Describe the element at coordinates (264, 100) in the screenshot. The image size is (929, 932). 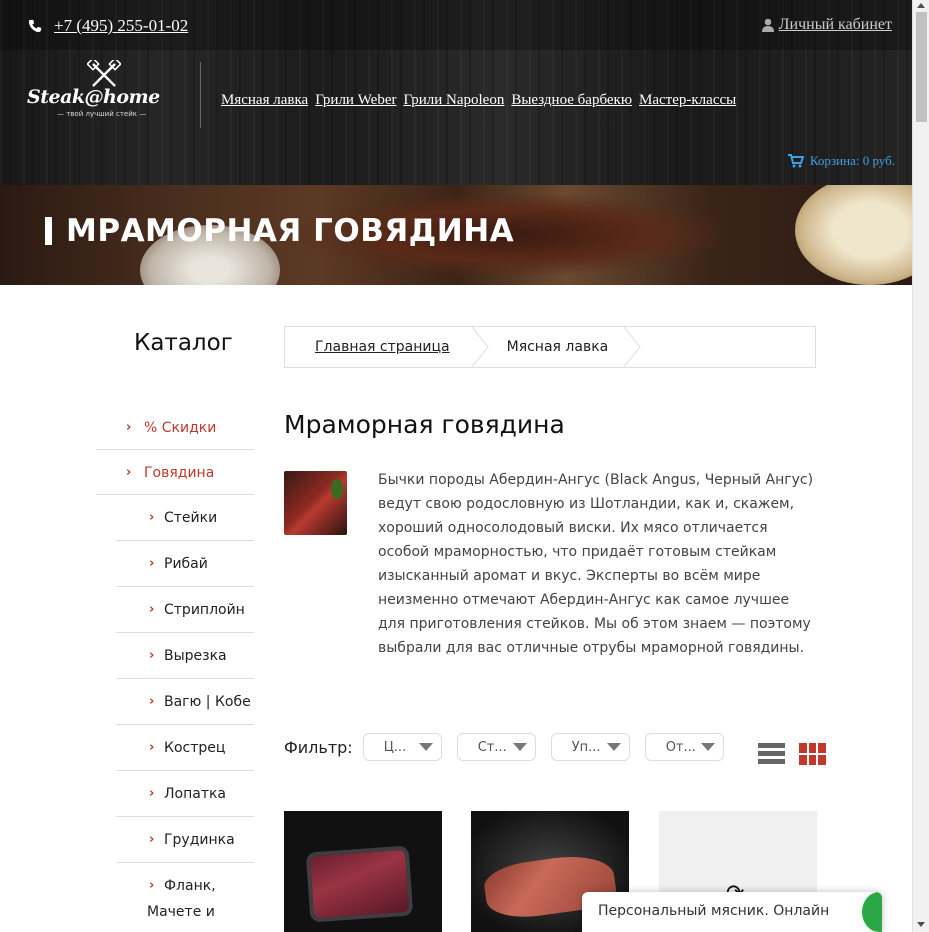
I see `nav-item-meat-shop: Мясная лавка` at that location.